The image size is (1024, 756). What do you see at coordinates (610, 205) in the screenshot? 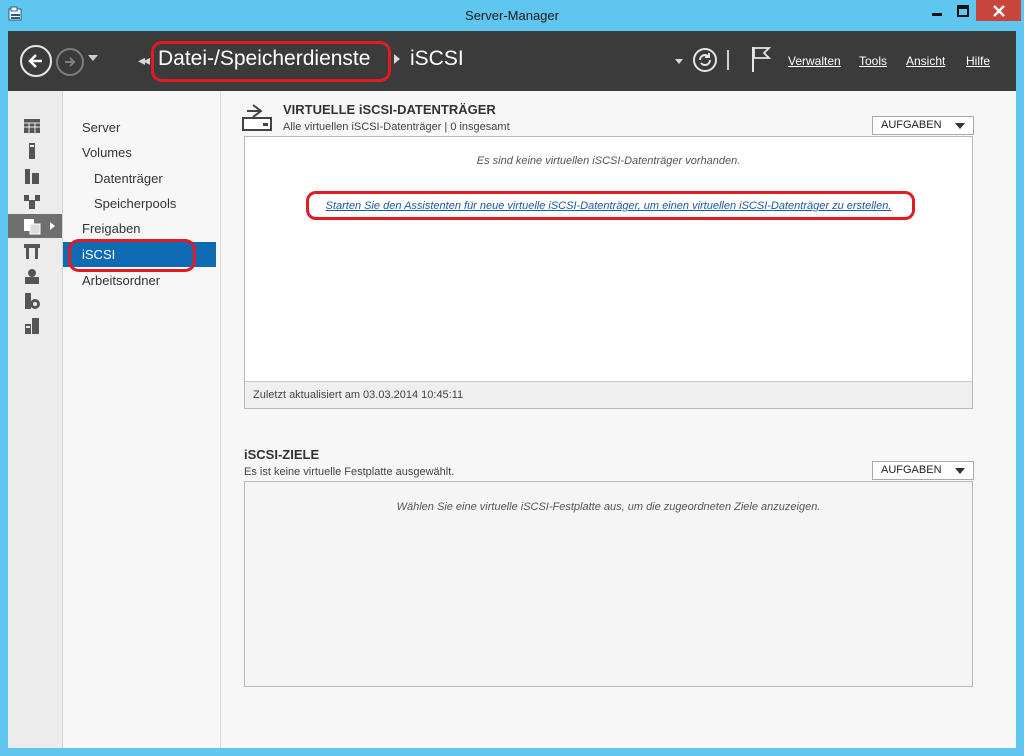
I see `highlight-box-wizard-link` at bounding box center [610, 205].